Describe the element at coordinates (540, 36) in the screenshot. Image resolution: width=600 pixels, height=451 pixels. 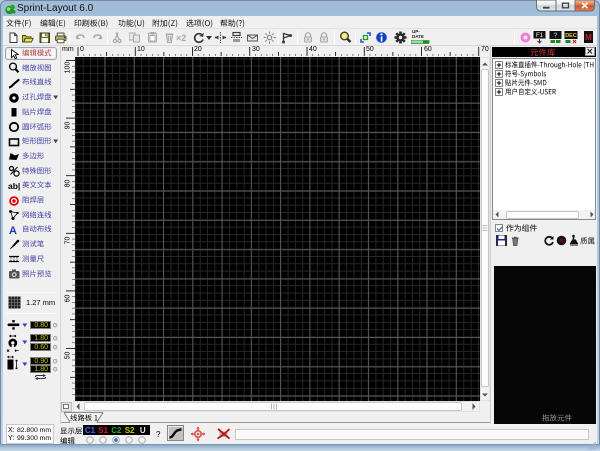
I see `svg-text: F1` at that location.